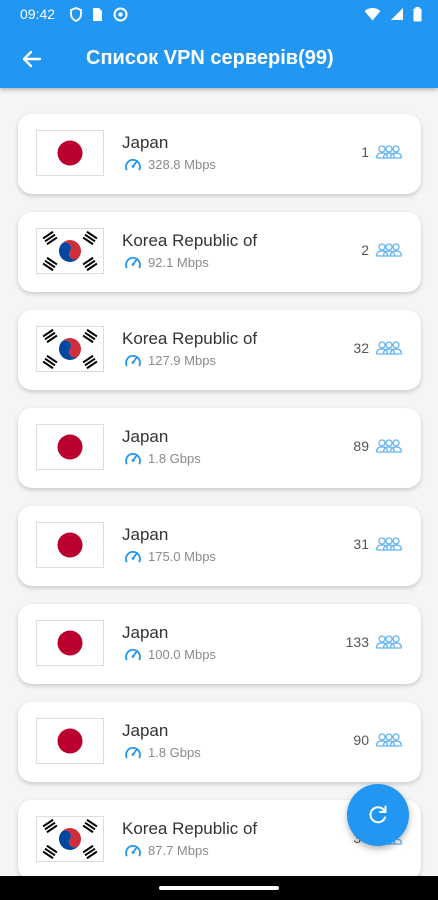 Image resolution: width=438 pixels, height=900 pixels. Describe the element at coordinates (219, 742) in the screenshot. I see `server-card: Japan 1.8 Gbps 90` at that location.